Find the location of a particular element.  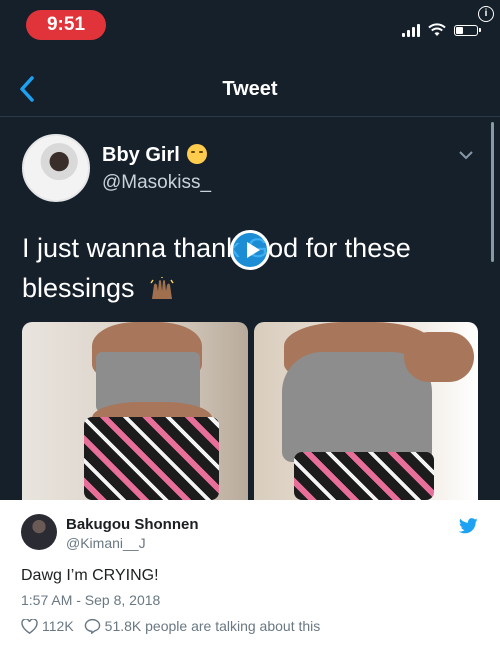

tweet-photo-left is located at coordinates (135, 411).